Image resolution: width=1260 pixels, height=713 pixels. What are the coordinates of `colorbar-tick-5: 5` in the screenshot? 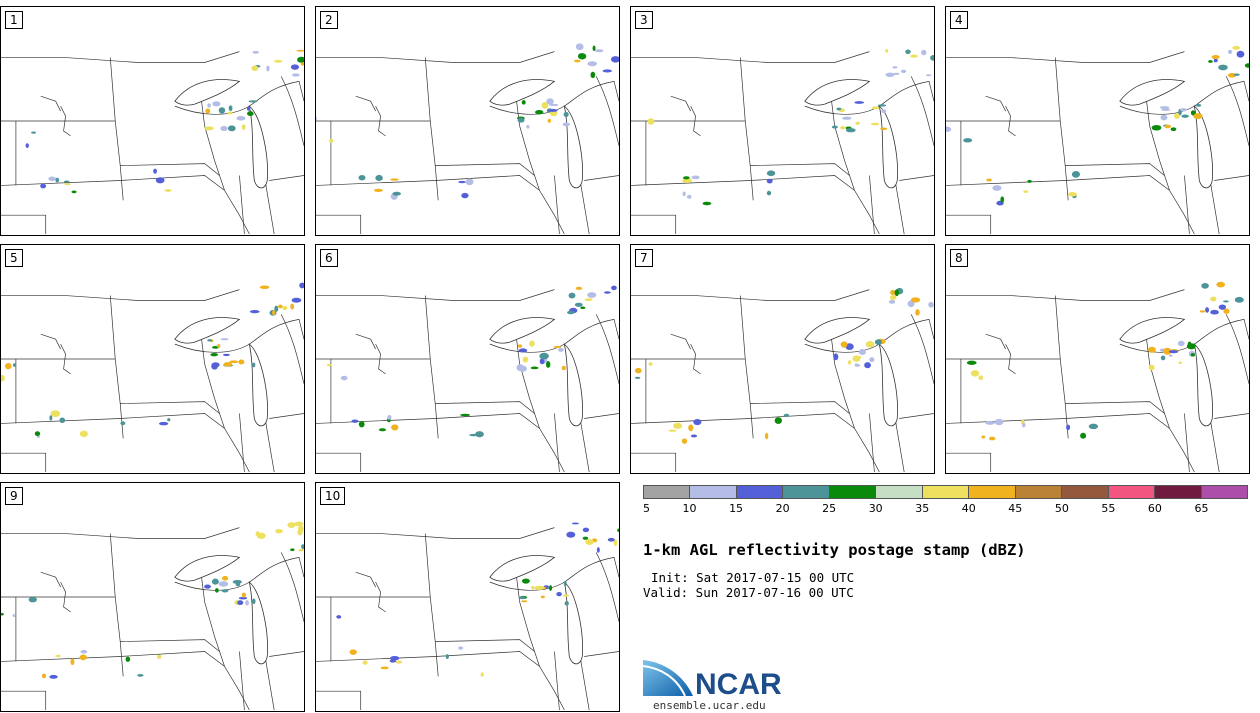 It's located at (646, 508).